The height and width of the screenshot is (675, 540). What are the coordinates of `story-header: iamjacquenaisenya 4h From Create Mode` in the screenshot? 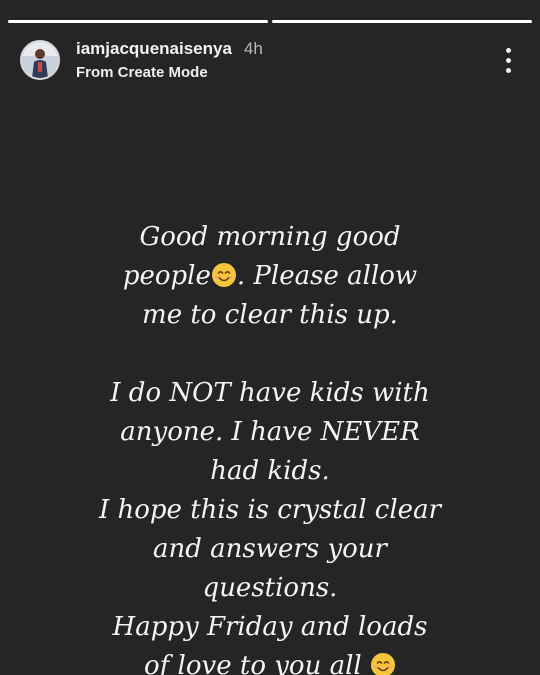 It's located at (270, 60).